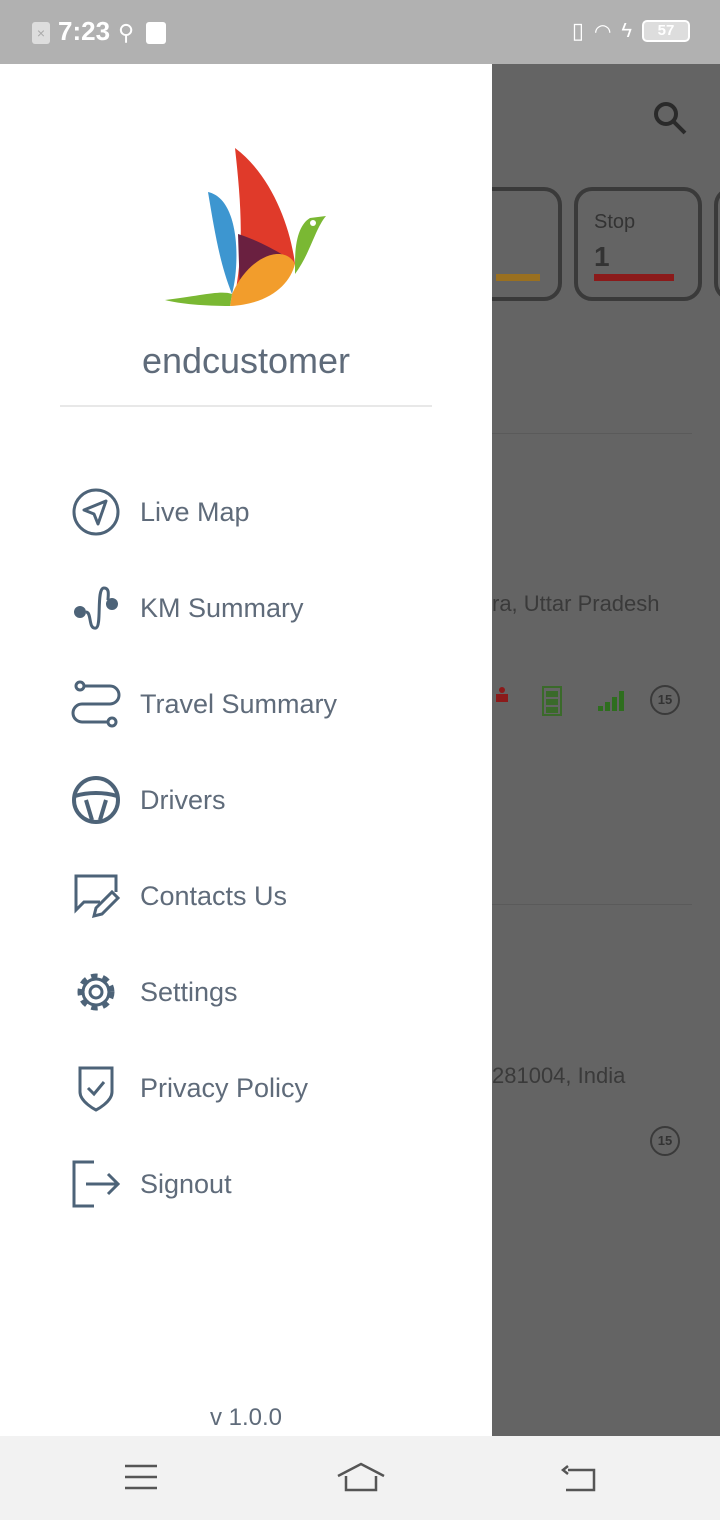  What do you see at coordinates (156, 33) in the screenshot?
I see `usb-debug-icon` at bounding box center [156, 33].